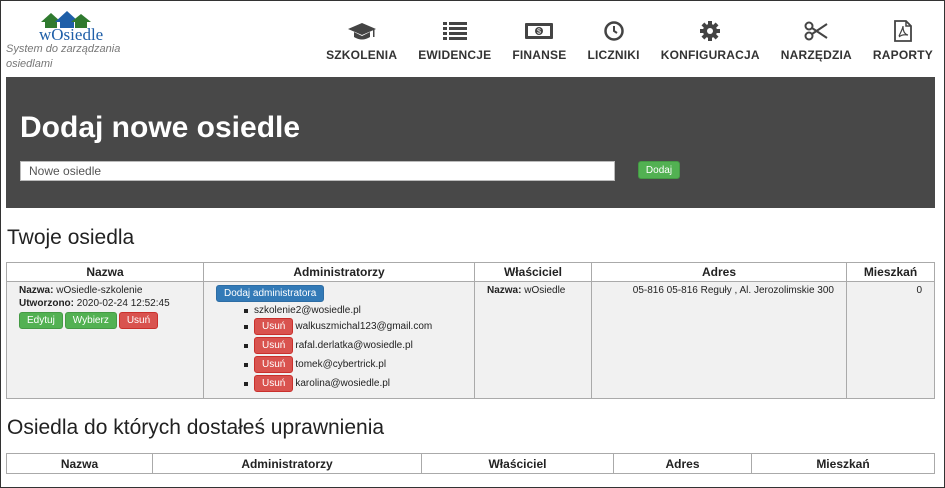 This screenshot has height=488, width=945. What do you see at coordinates (343, 383) in the screenshot?
I see `admin-email: karolina@wosiedle.pl` at bounding box center [343, 383].